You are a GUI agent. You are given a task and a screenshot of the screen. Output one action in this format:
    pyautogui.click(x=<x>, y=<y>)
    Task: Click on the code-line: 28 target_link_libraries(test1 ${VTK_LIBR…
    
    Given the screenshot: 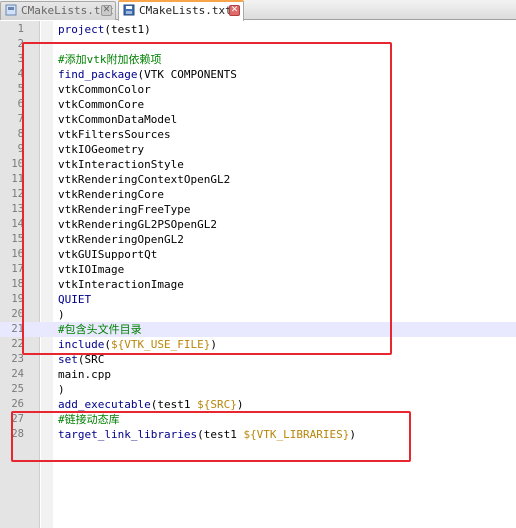 What is the action you would take?
    pyautogui.click(x=258, y=434)
    